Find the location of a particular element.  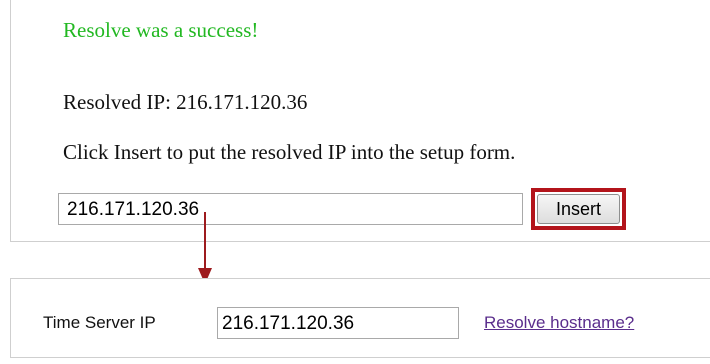

resolved-ip-input is located at coordinates (290, 209).